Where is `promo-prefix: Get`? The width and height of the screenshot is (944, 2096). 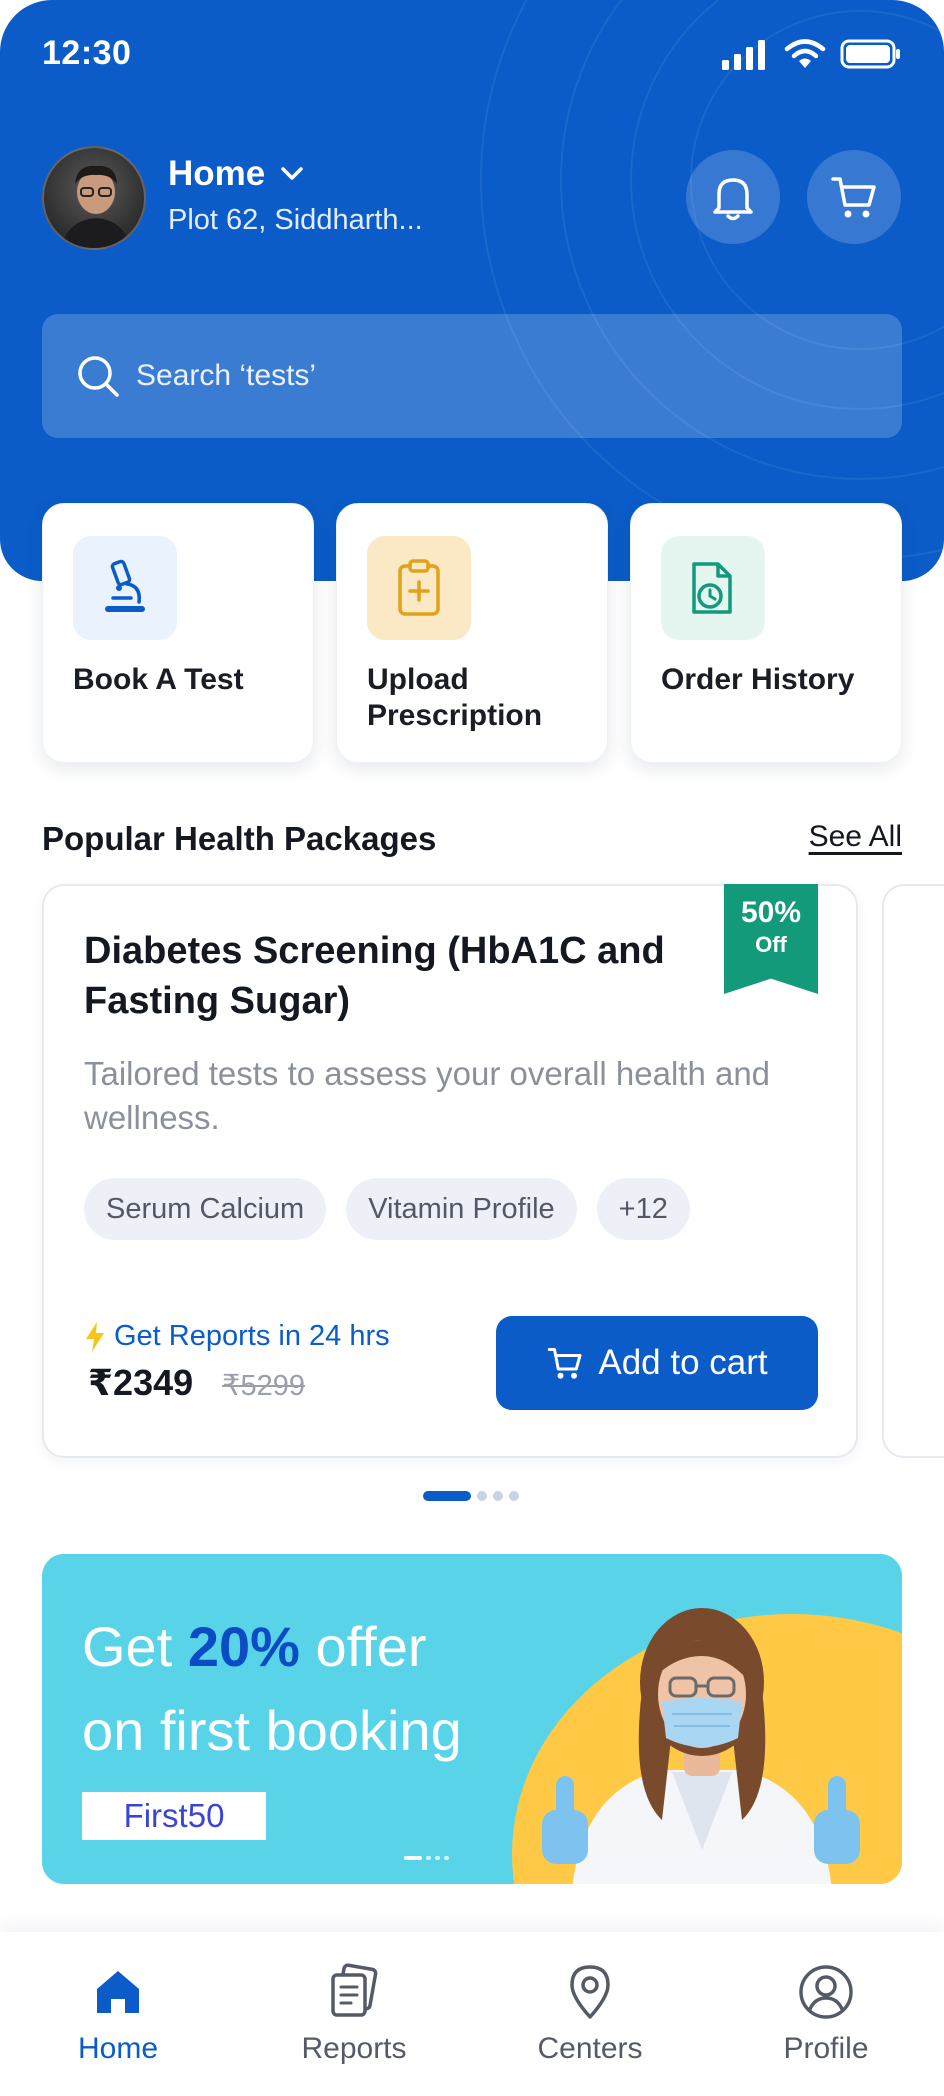 promo-prefix: Get is located at coordinates (127, 1646).